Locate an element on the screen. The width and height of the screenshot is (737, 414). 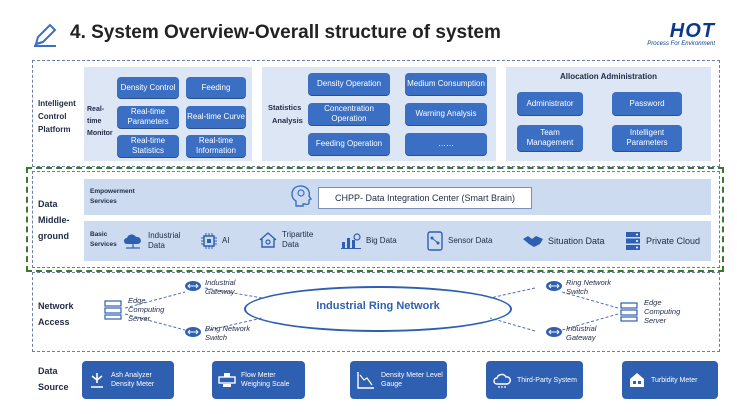
cloud-icon is located at coordinates (502, 380).